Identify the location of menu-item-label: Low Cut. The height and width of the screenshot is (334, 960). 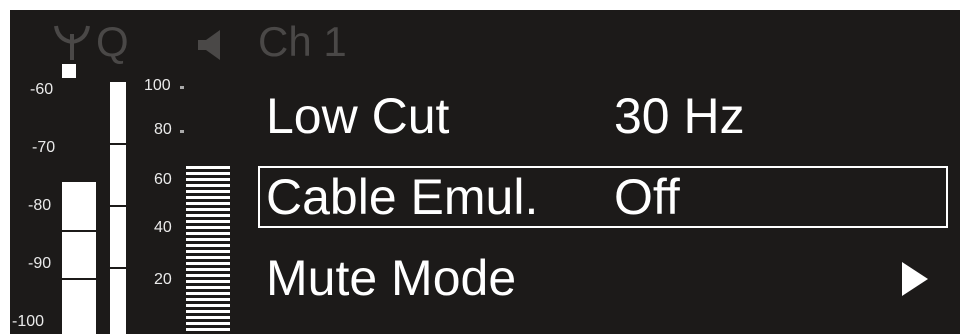
(358, 116).